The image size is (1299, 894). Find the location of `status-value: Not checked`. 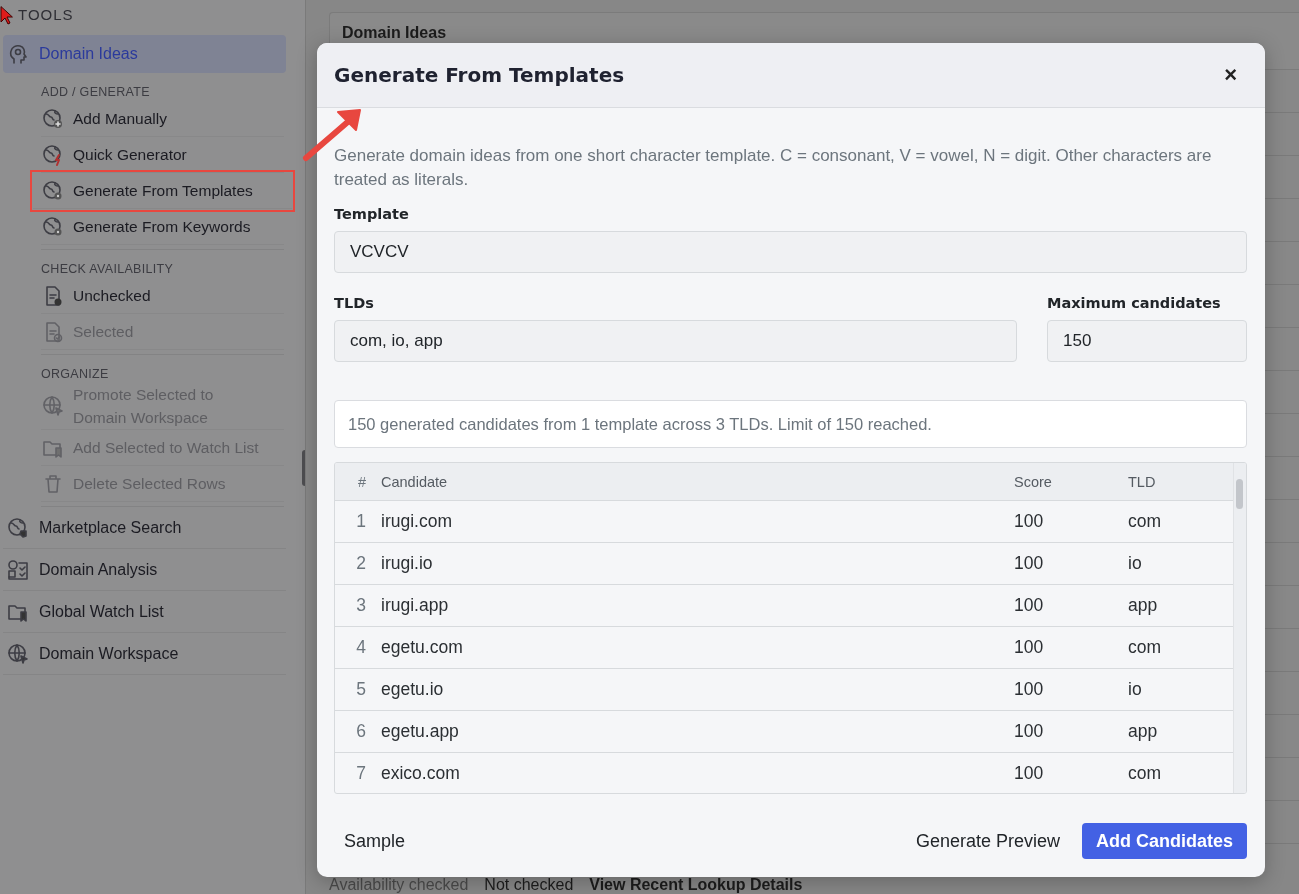

status-value: Not checked is located at coordinates (529, 884).